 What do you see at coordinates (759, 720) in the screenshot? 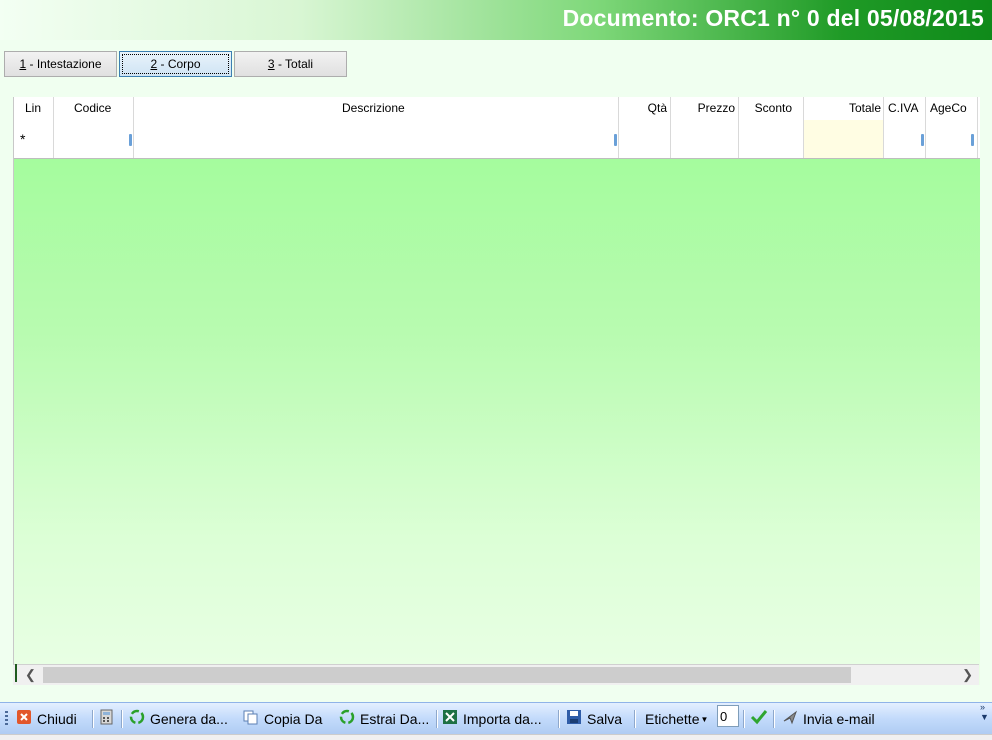
I see `checkmark-icon` at bounding box center [759, 720].